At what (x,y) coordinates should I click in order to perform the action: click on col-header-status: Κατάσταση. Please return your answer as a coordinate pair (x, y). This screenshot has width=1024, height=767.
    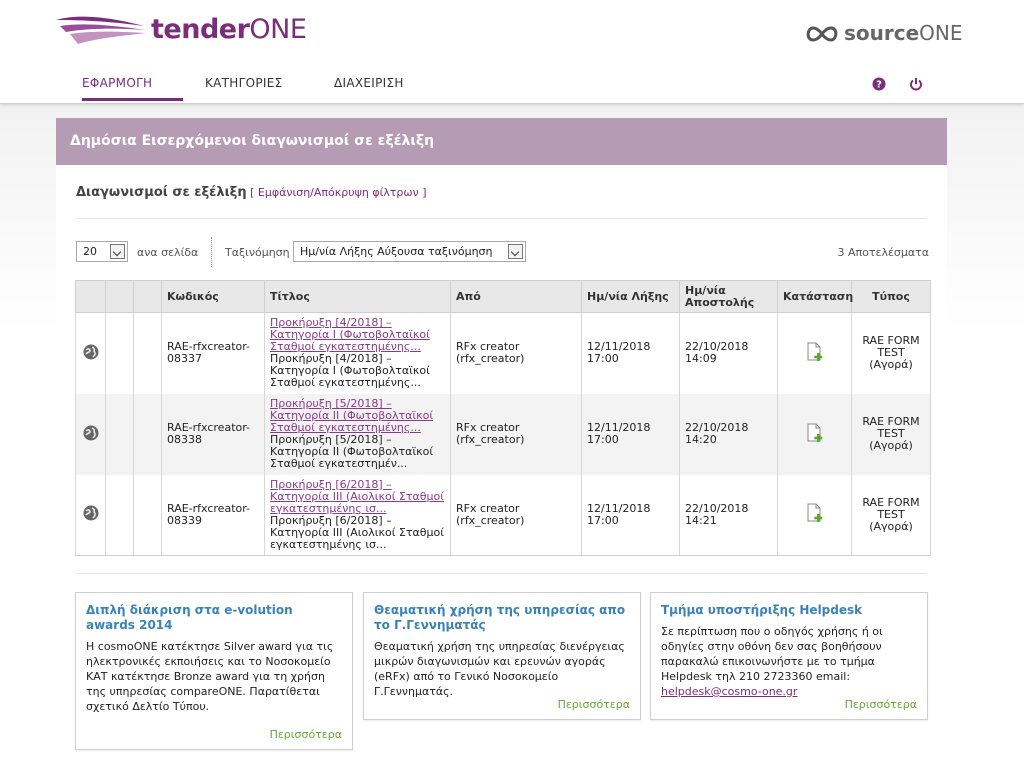
    Looking at the image, I should click on (815, 296).